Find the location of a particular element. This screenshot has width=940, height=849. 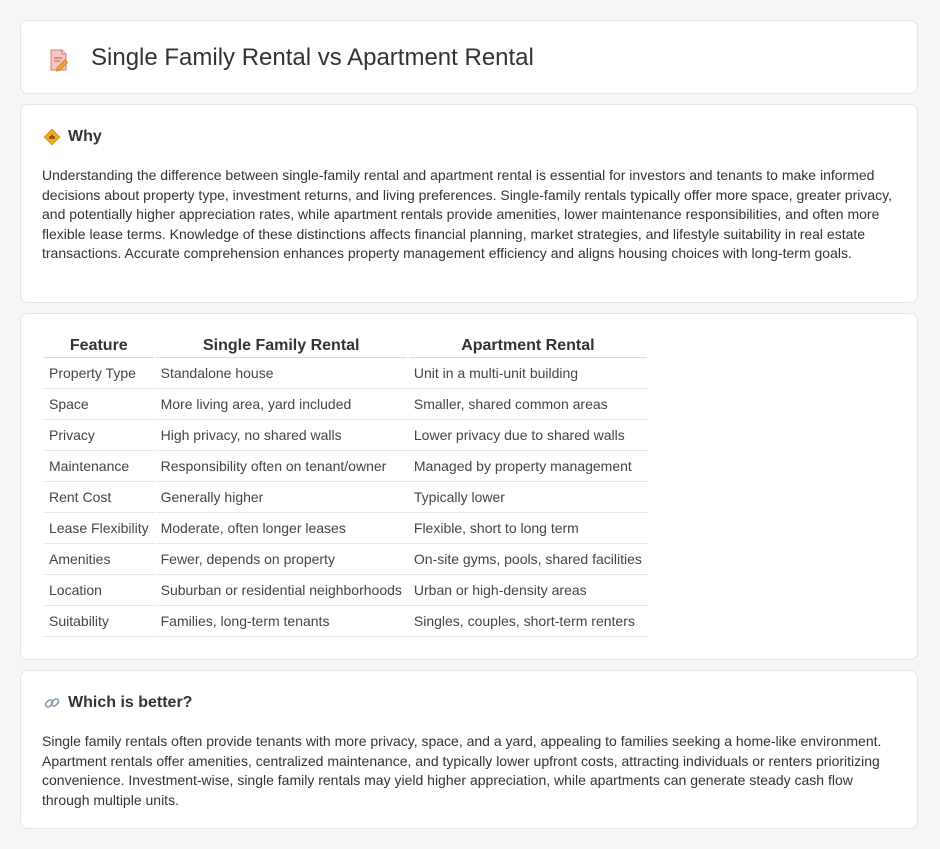

header-card: Single Family Rental vs Apartment Rental is located at coordinates (469, 57).